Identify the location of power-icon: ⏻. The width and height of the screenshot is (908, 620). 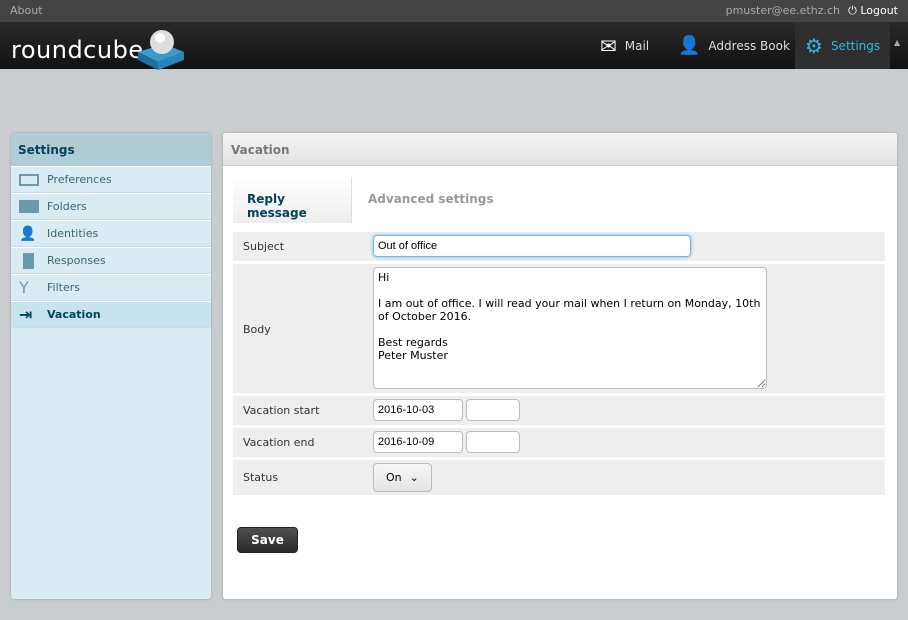
(854, 10).